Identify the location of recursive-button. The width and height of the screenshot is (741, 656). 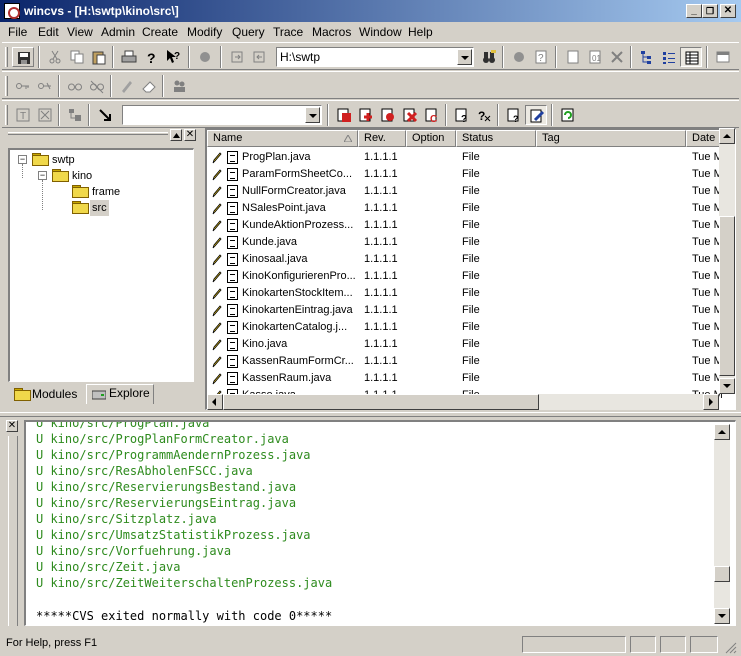
(536, 115).